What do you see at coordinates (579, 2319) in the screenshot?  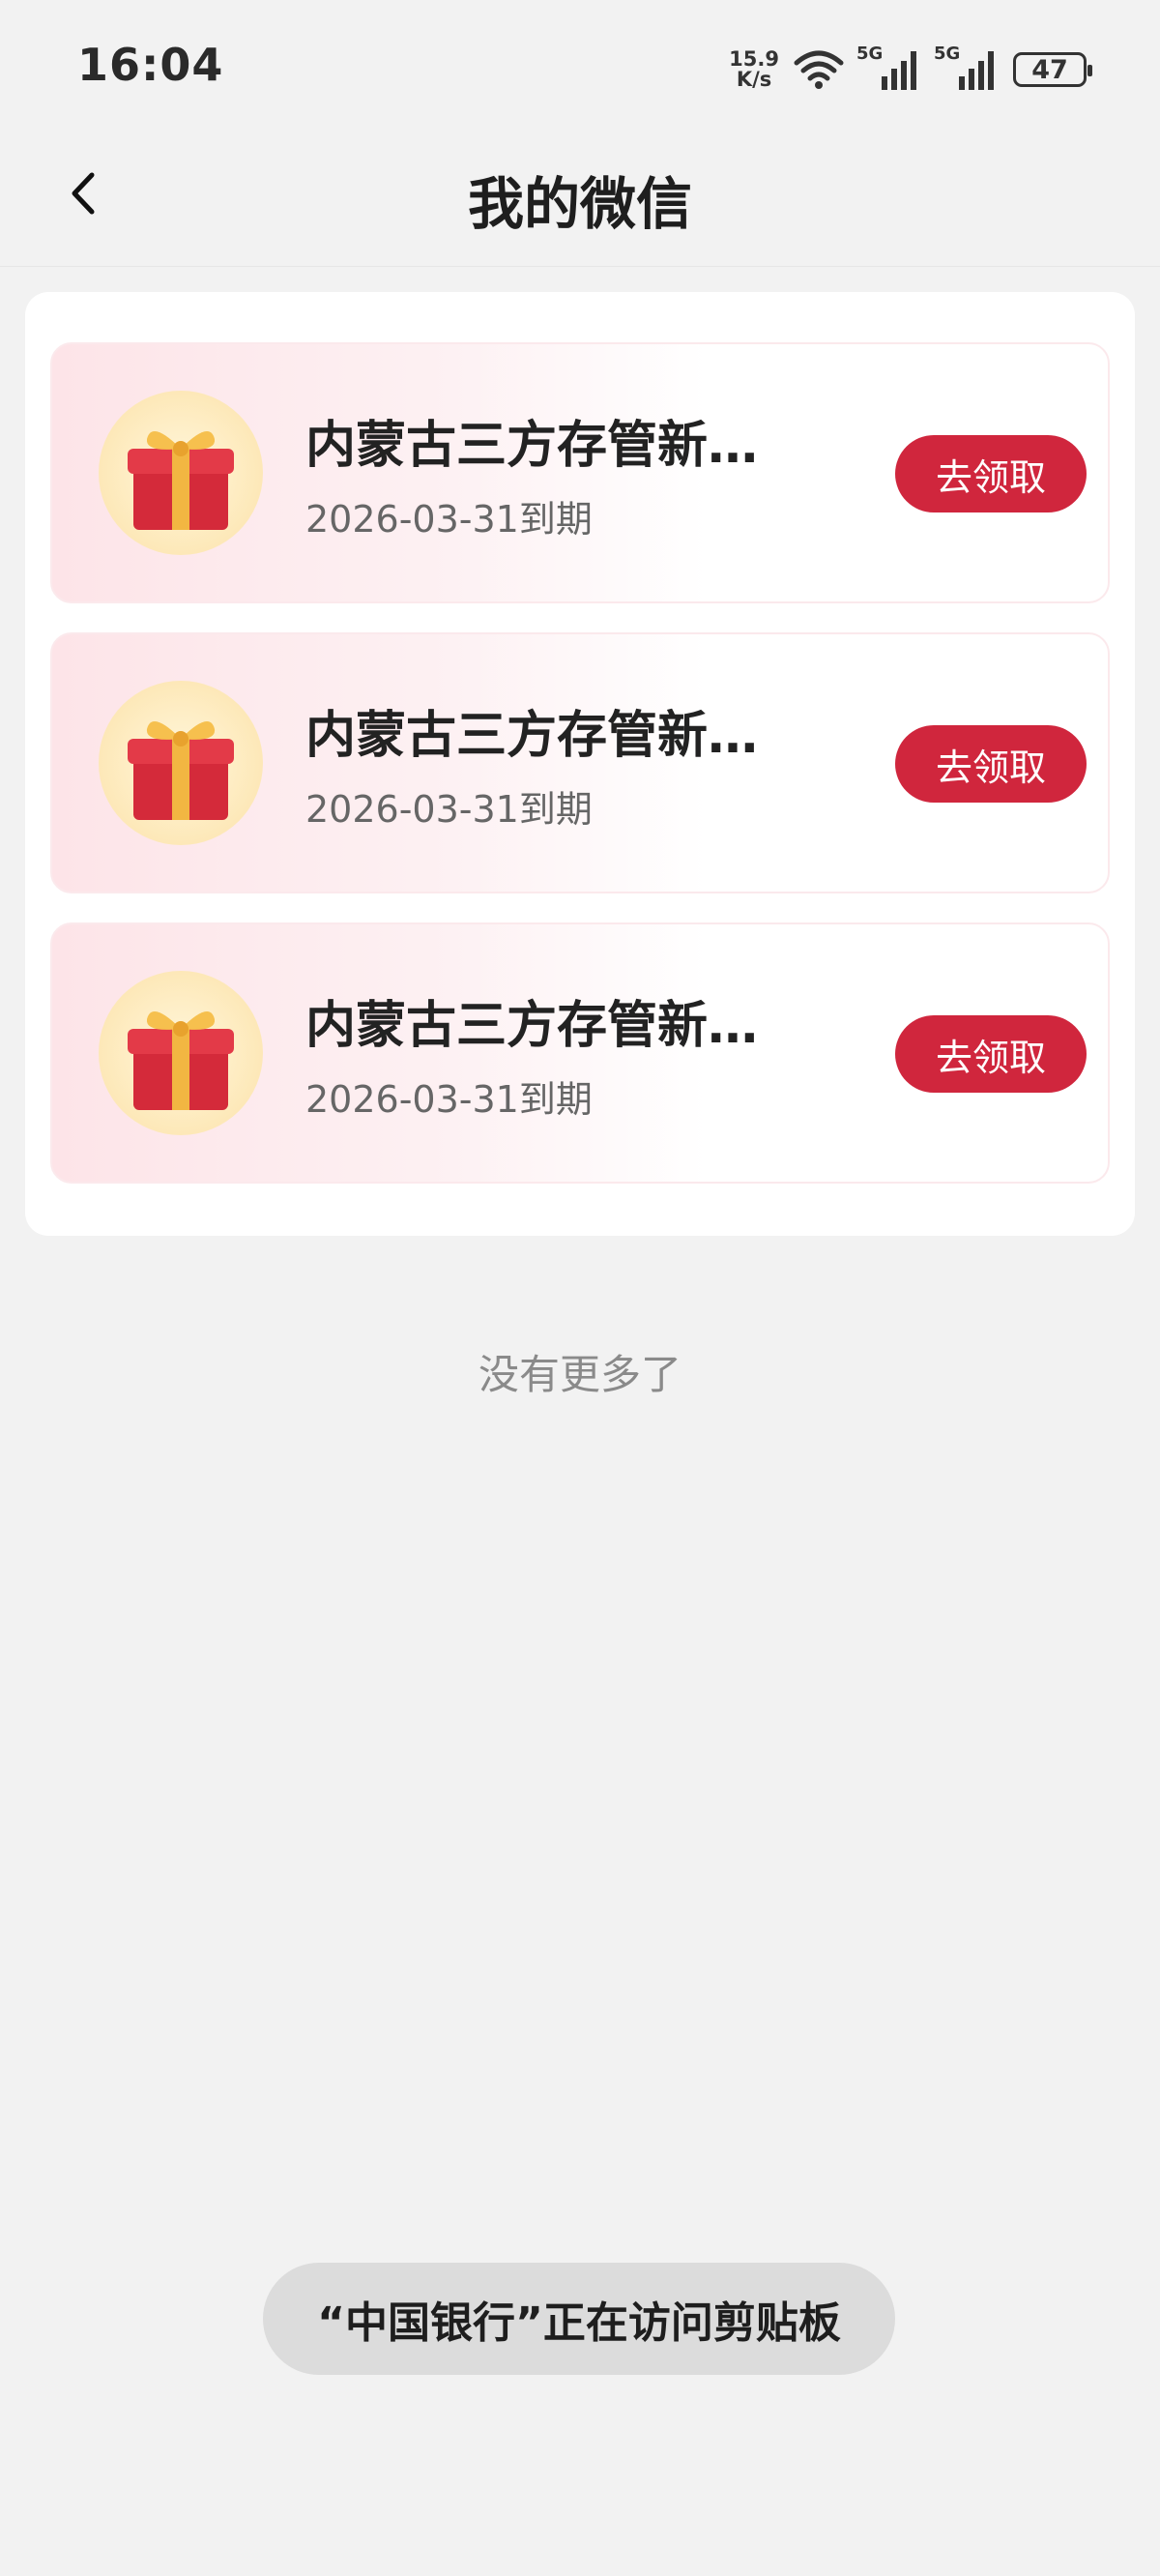 I see `clipboard-toast: “中国银行”正在访问剪贴板` at bounding box center [579, 2319].